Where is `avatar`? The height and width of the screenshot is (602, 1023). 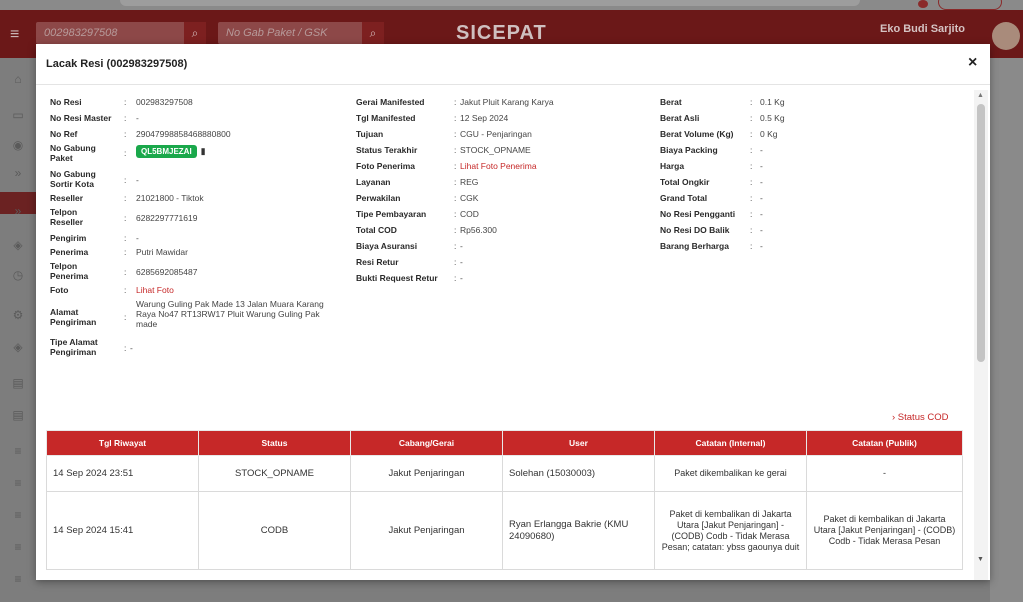 avatar is located at coordinates (1006, 36).